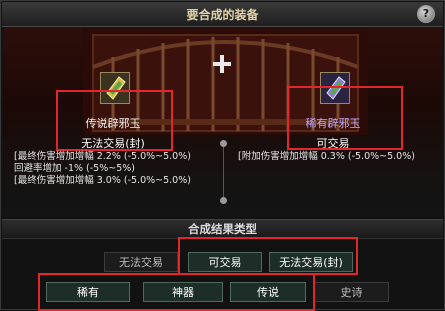  Describe the element at coordinates (102, 156) in the screenshot. I see `stat-line: [最终伤害增加增幅 2.2% (-5.0%~5.0%)` at that location.